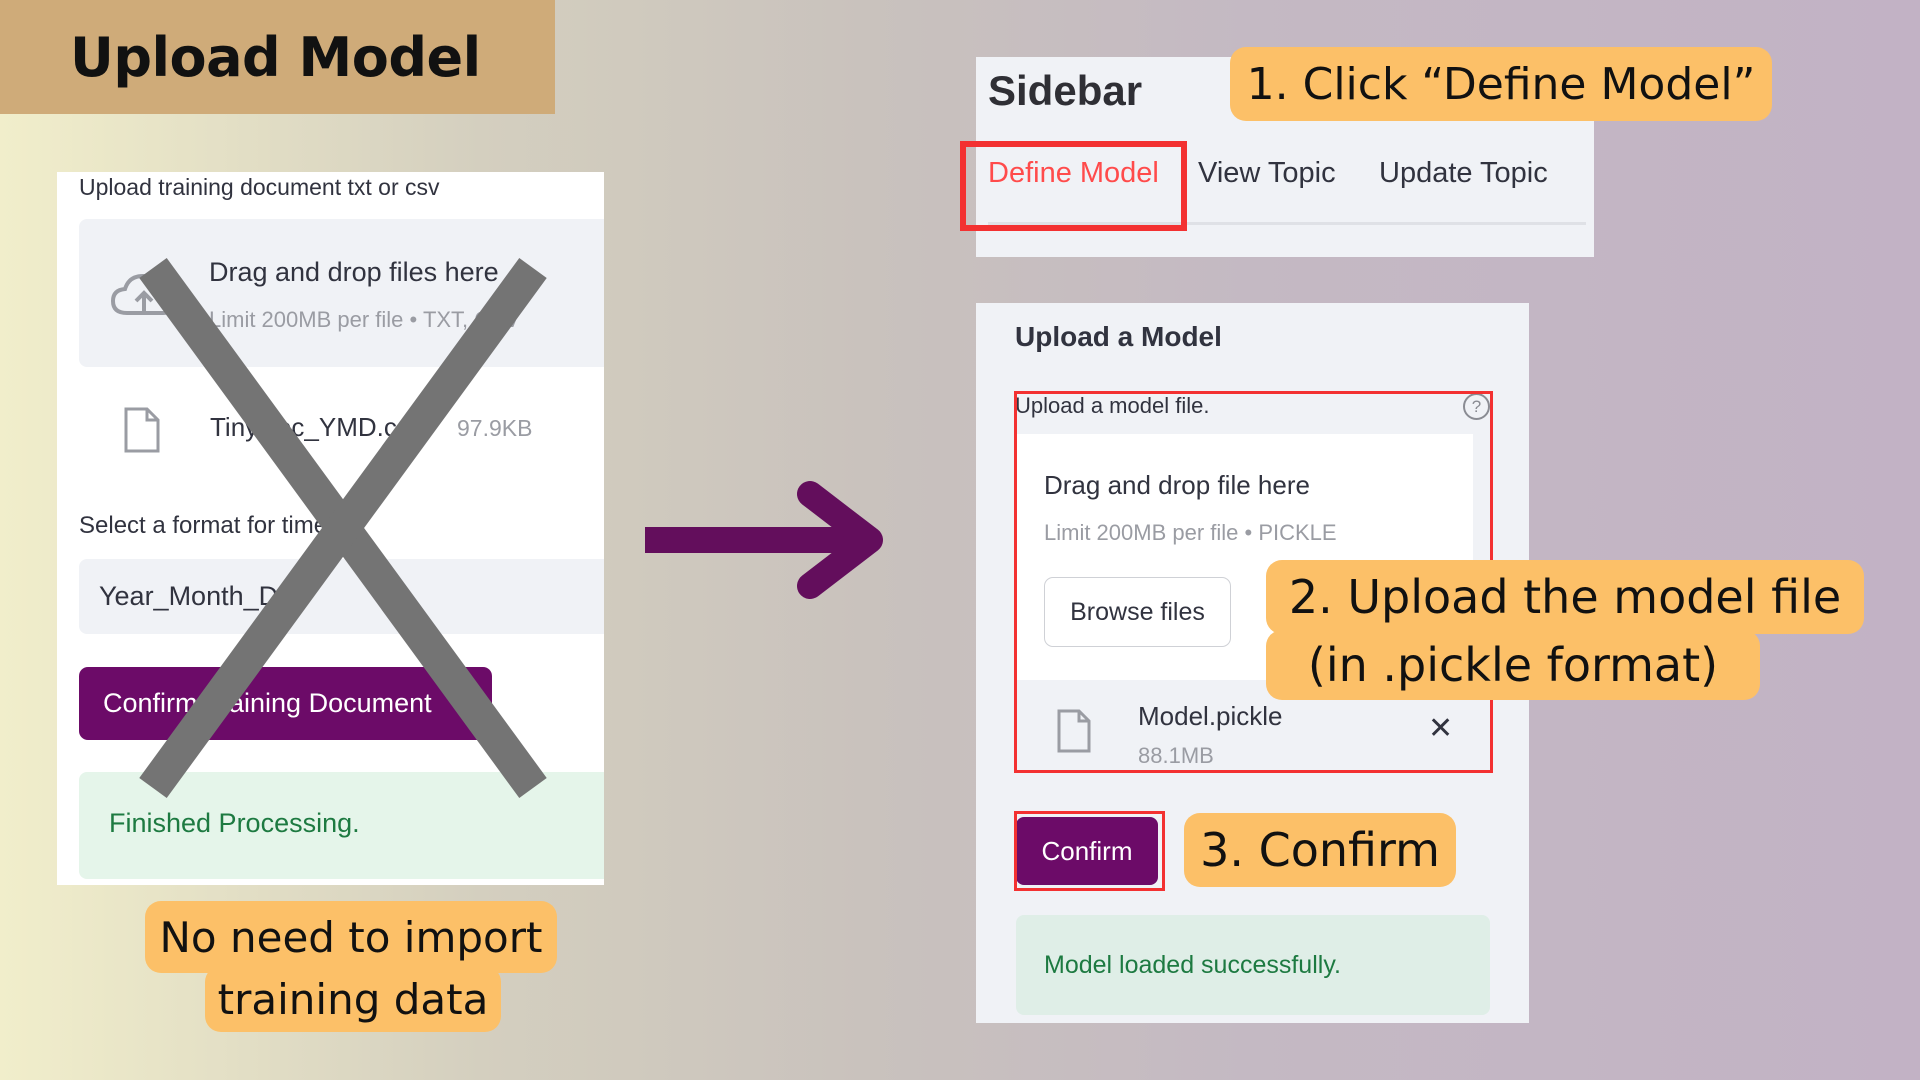 The width and height of the screenshot is (1920, 1080). What do you see at coordinates (353, 999) in the screenshot?
I see `no-import-note-line2: training data` at bounding box center [353, 999].